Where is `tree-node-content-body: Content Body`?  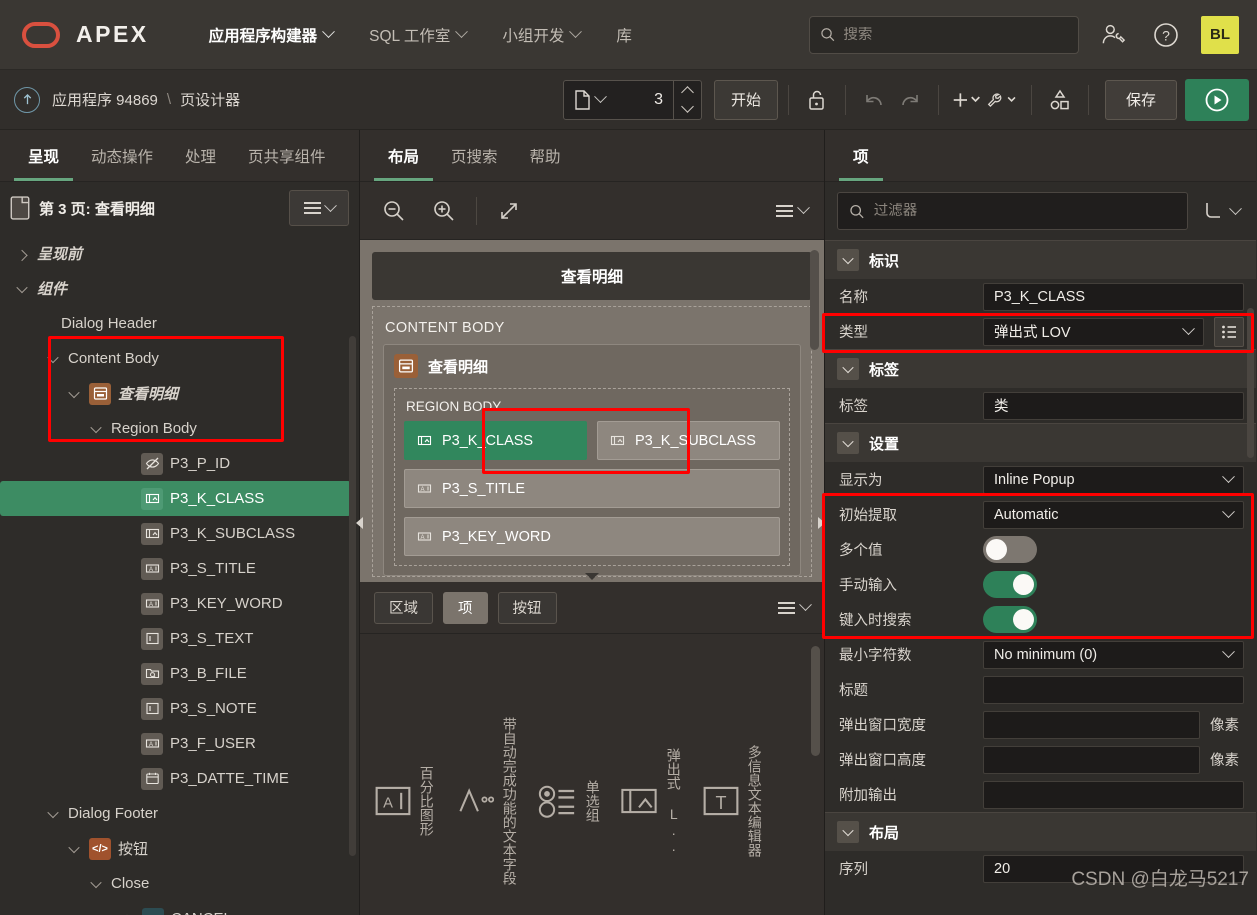
tree-node-content-body: Content Body is located at coordinates (179, 358).